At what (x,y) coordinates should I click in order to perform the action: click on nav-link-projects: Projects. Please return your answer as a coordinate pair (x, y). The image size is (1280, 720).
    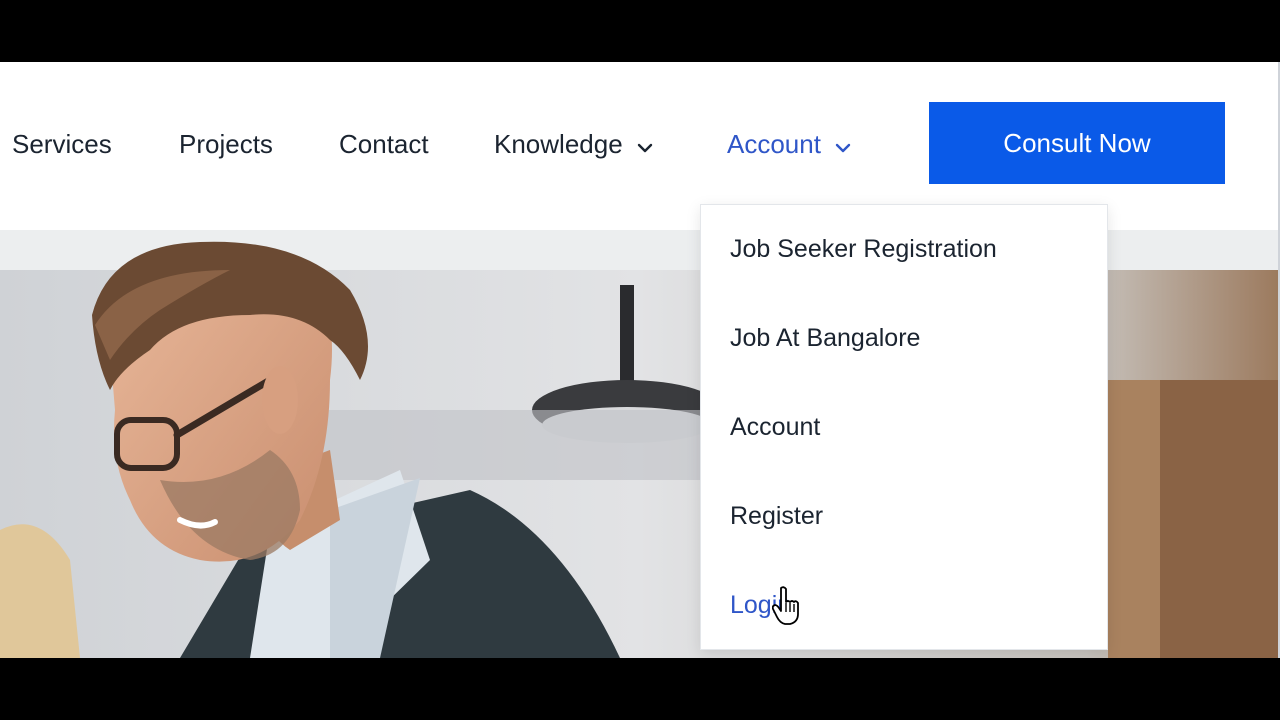
    Looking at the image, I should click on (226, 144).